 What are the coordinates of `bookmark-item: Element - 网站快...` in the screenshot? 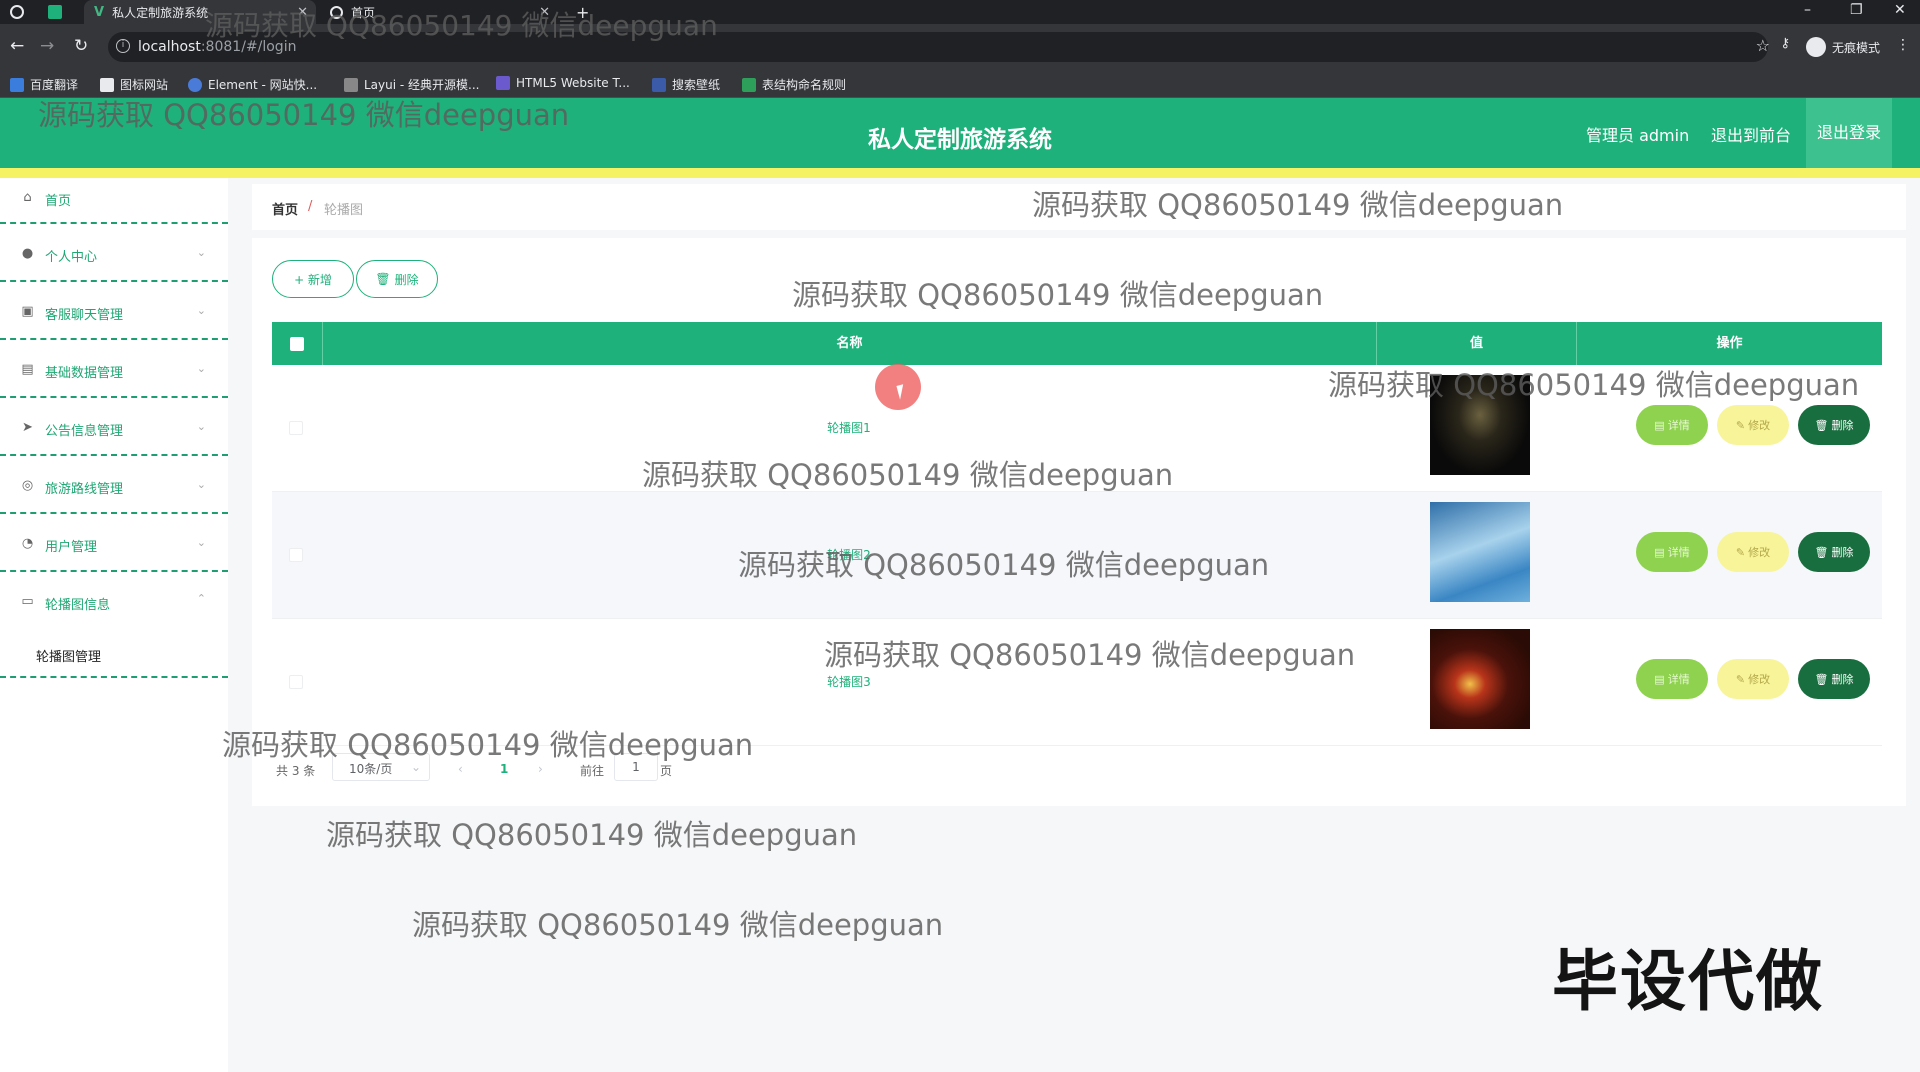 It's located at (252, 84).